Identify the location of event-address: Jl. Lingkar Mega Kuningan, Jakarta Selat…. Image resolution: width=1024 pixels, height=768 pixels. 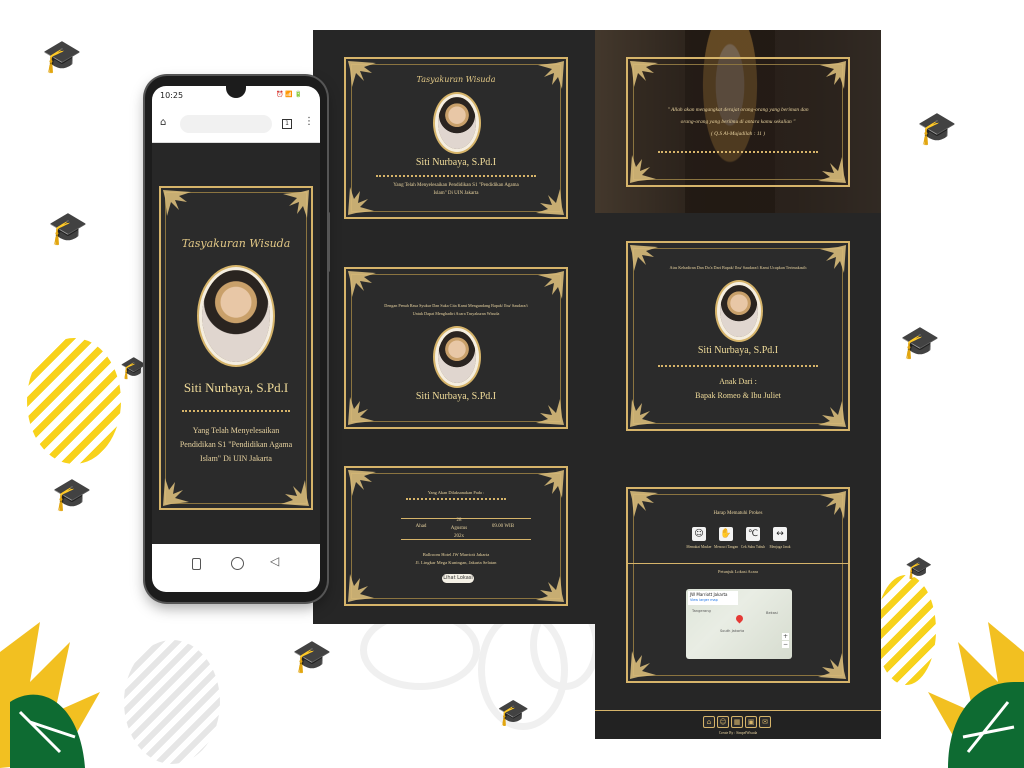
(456, 562).